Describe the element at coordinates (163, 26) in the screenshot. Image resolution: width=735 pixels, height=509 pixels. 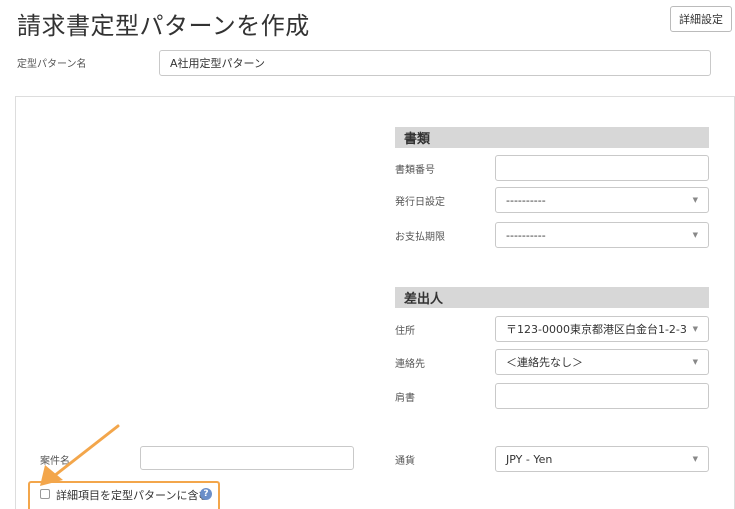
I see `page-title: 請求書定型パターンを作成` at that location.